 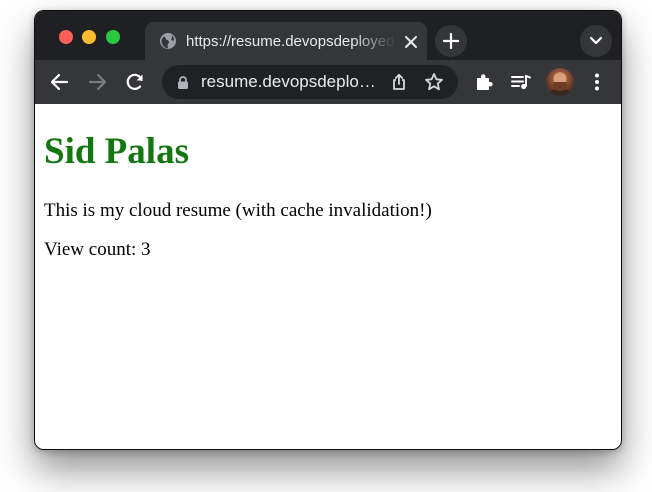 What do you see at coordinates (116, 151) in the screenshot?
I see `page-title: Sid Palas` at bounding box center [116, 151].